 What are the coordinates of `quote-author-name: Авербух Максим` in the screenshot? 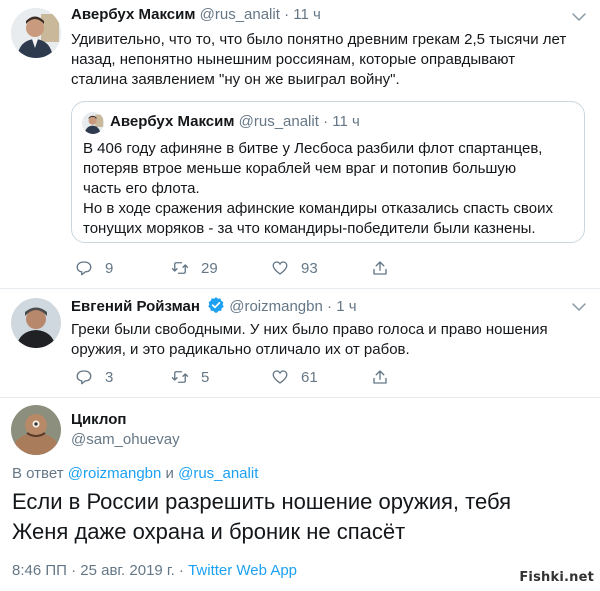 It's located at (172, 121).